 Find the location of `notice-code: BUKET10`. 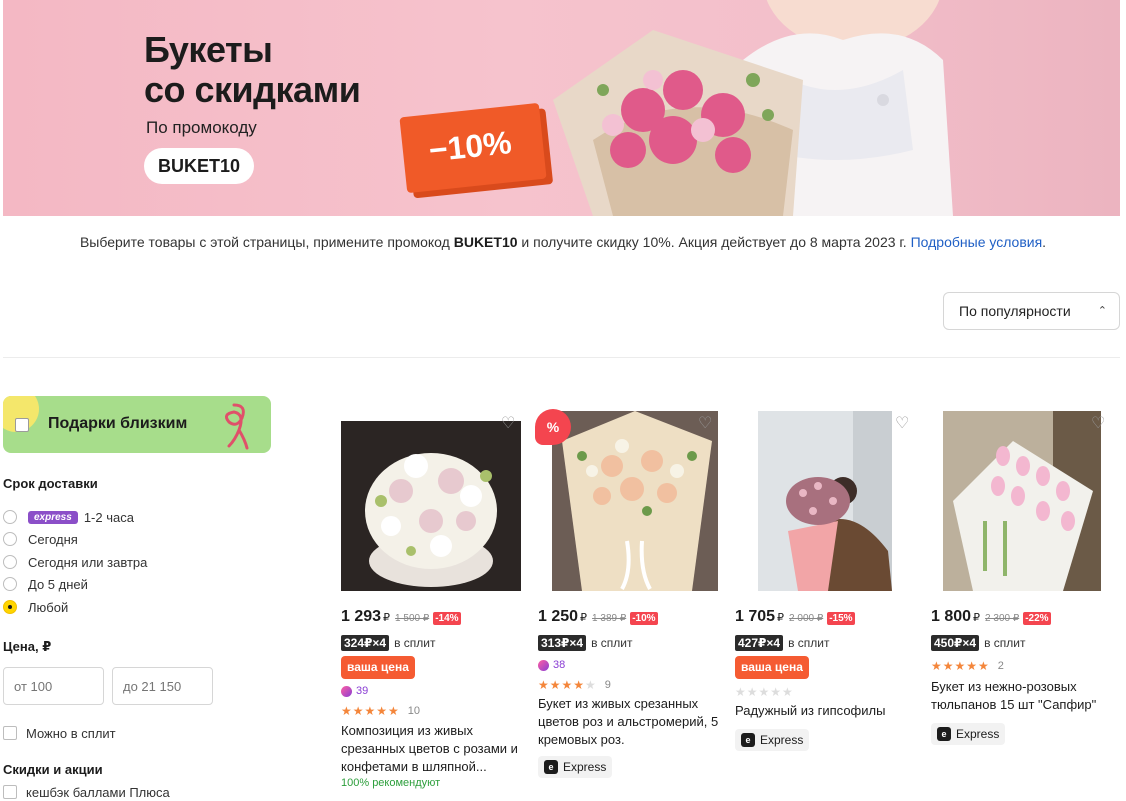

notice-code: BUKET10 is located at coordinates (485, 242).